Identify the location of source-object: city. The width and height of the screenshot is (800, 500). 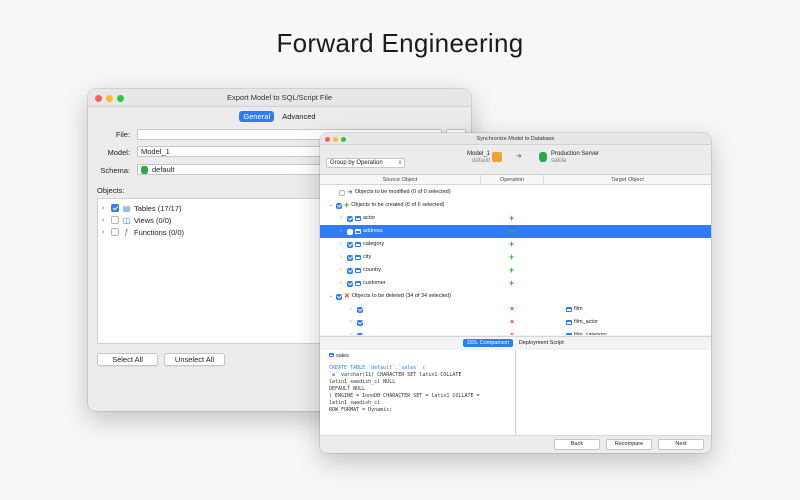
(367, 257).